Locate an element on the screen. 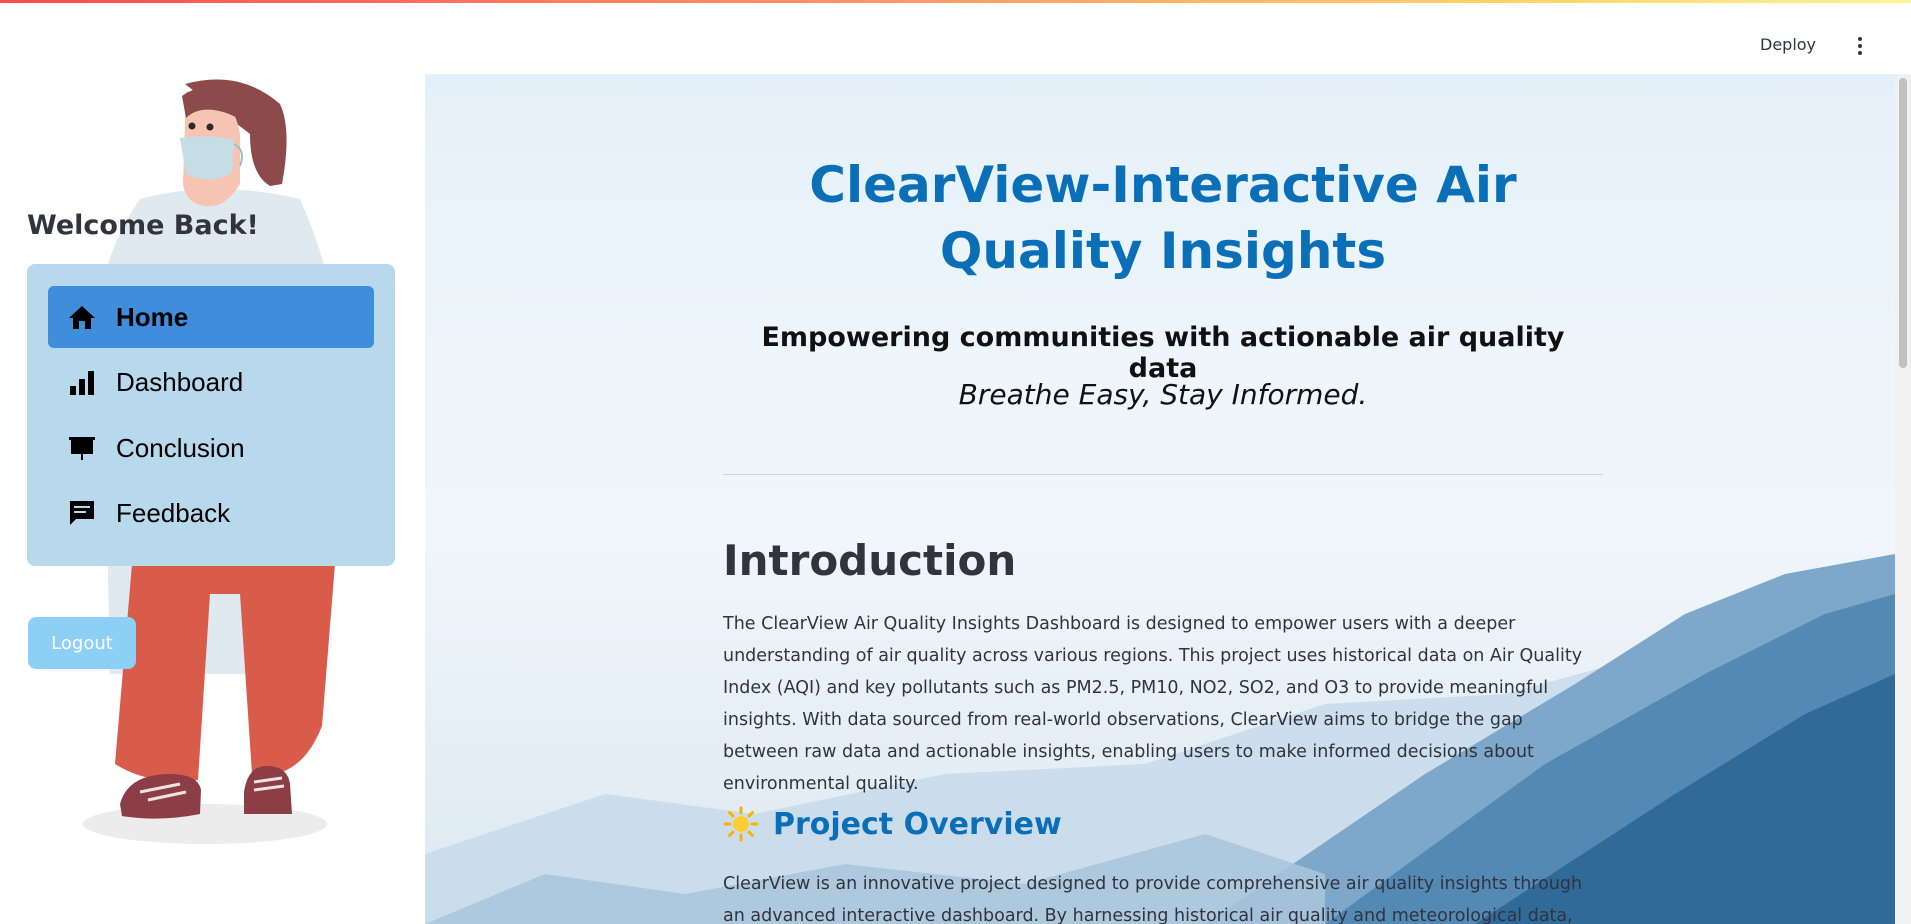 The width and height of the screenshot is (1911, 924). sidebar-nav: Home Dashboard Conclusion Feedback is located at coordinates (211, 415).